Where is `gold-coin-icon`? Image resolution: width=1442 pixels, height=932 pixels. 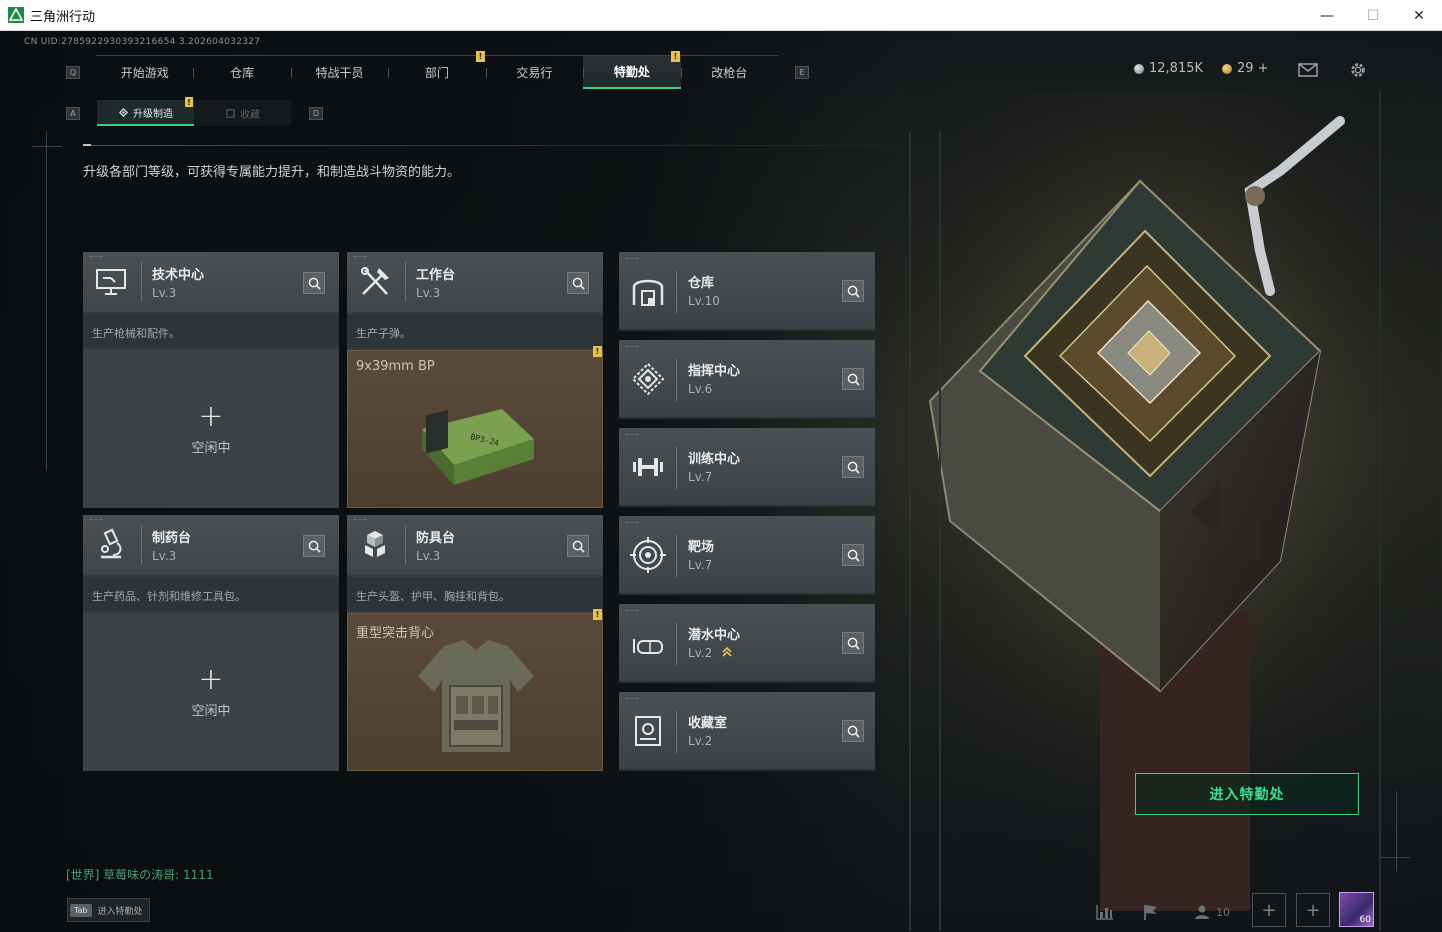
gold-coin-icon is located at coordinates (1227, 68).